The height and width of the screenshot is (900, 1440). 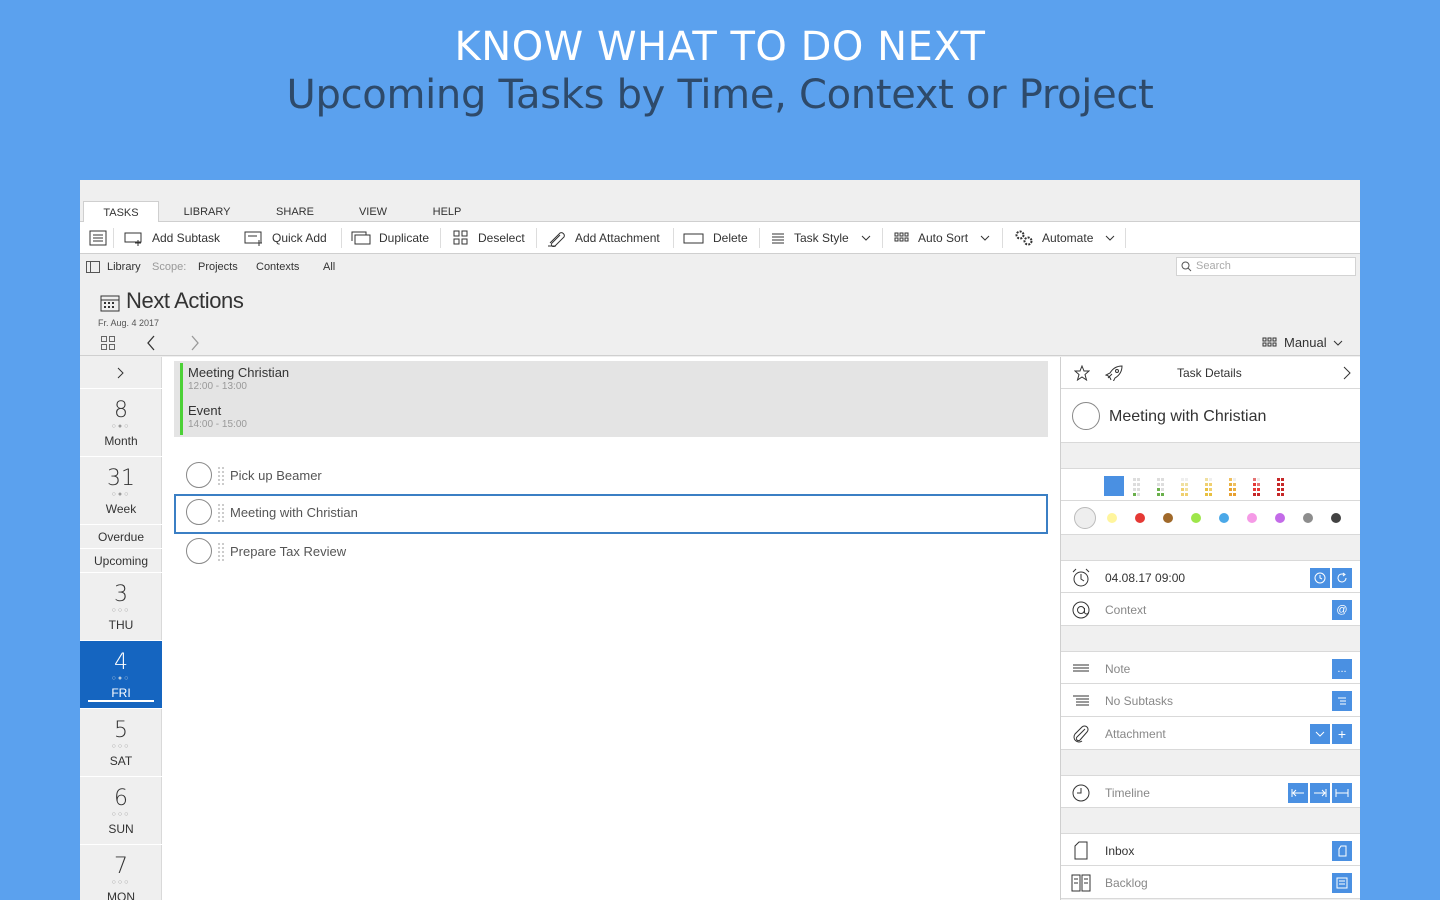 What do you see at coordinates (1209, 373) in the screenshot?
I see `details-header-label: Task Details` at bounding box center [1209, 373].